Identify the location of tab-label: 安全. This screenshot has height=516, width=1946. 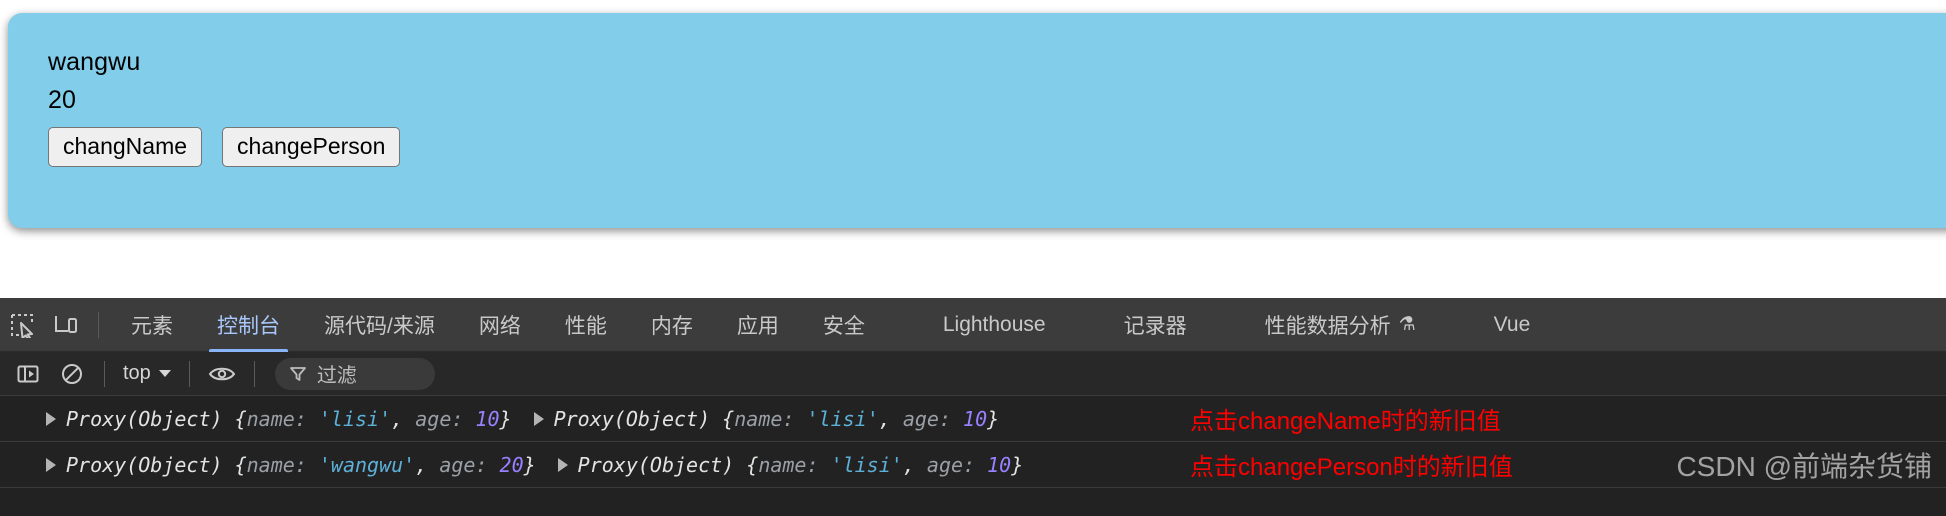
(843, 326).